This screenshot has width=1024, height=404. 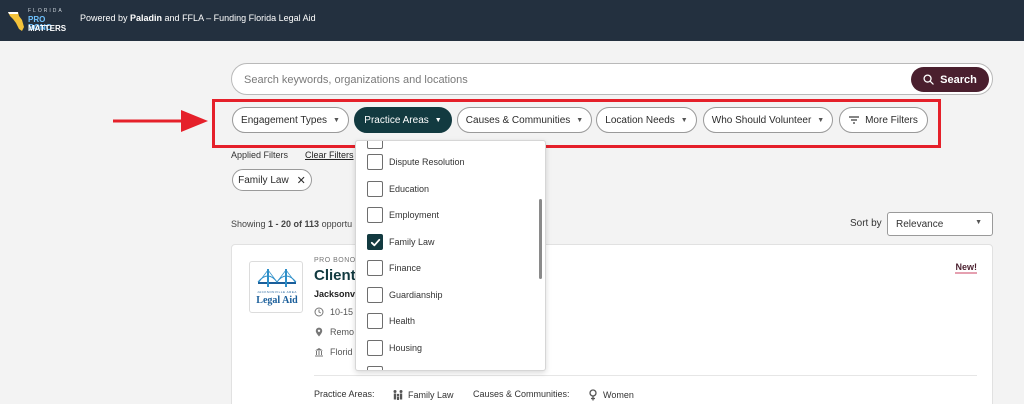 I want to click on practice-areas-label: Practice Areas:, so click(x=344, y=394).